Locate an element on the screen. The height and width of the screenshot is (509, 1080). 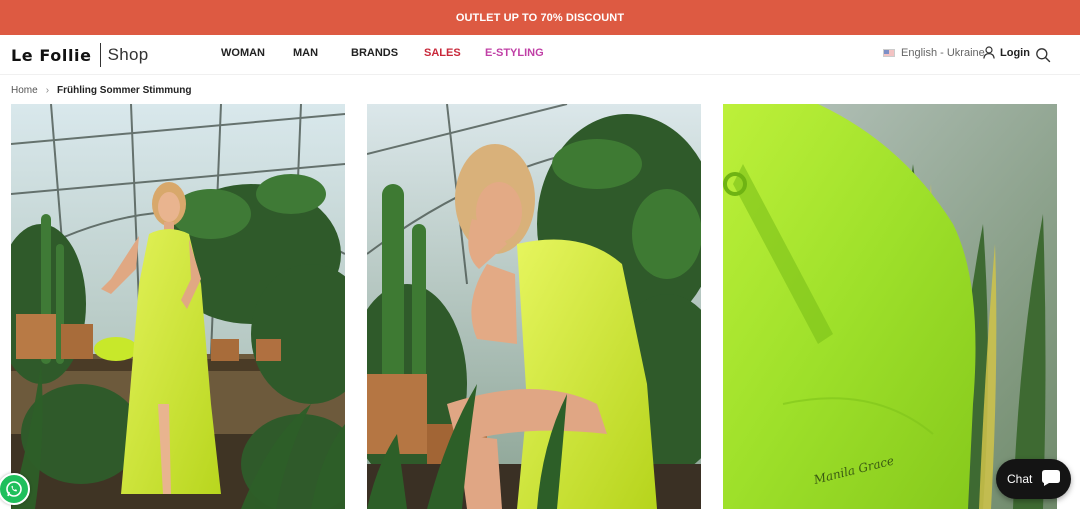
breadcrumb-home: Home is located at coordinates (24, 90).